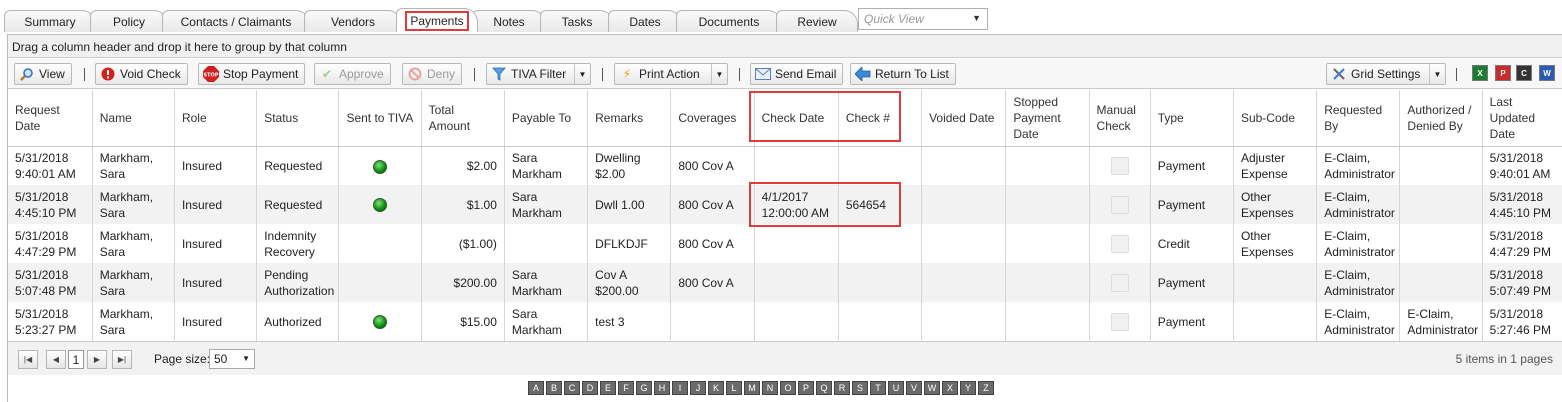 Image resolution: width=1562 pixels, height=402 pixels. Describe the element at coordinates (796, 118) in the screenshot. I see `column-header: Check Date` at that location.